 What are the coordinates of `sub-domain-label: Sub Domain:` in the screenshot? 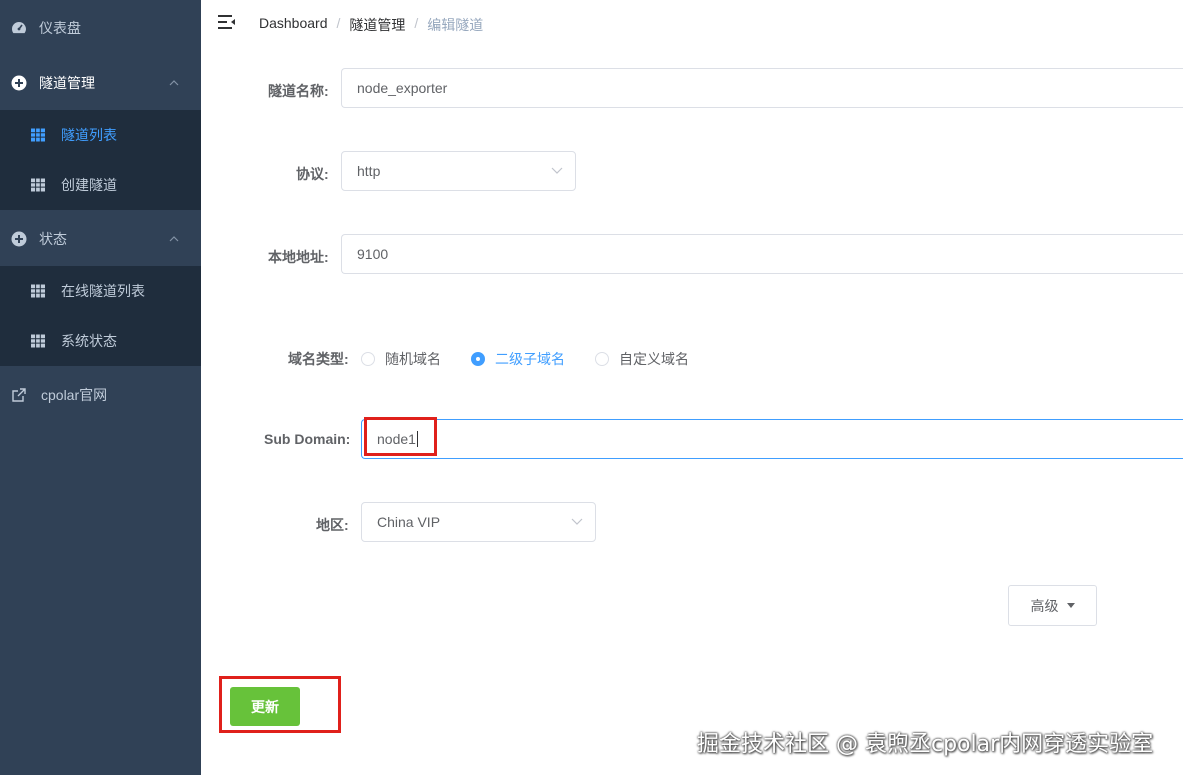 It's located at (307, 439).